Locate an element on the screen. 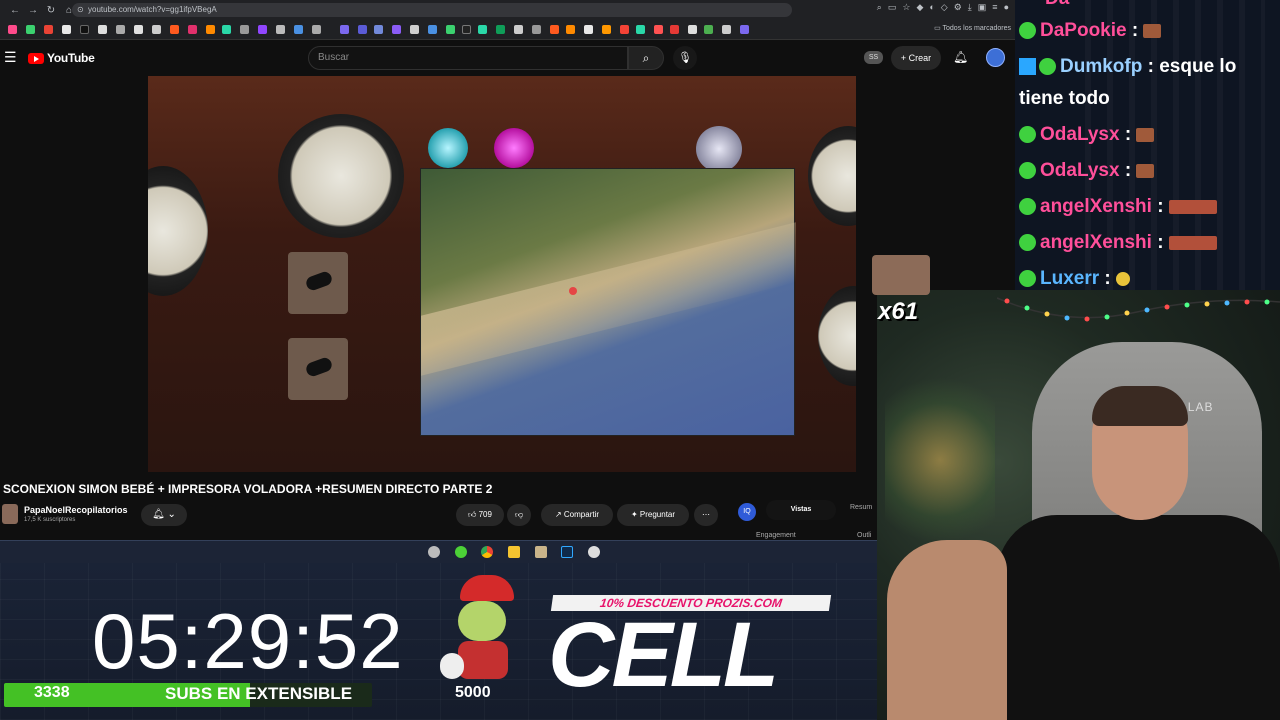  ask-button: ✦ Preguntar is located at coordinates (653, 515).